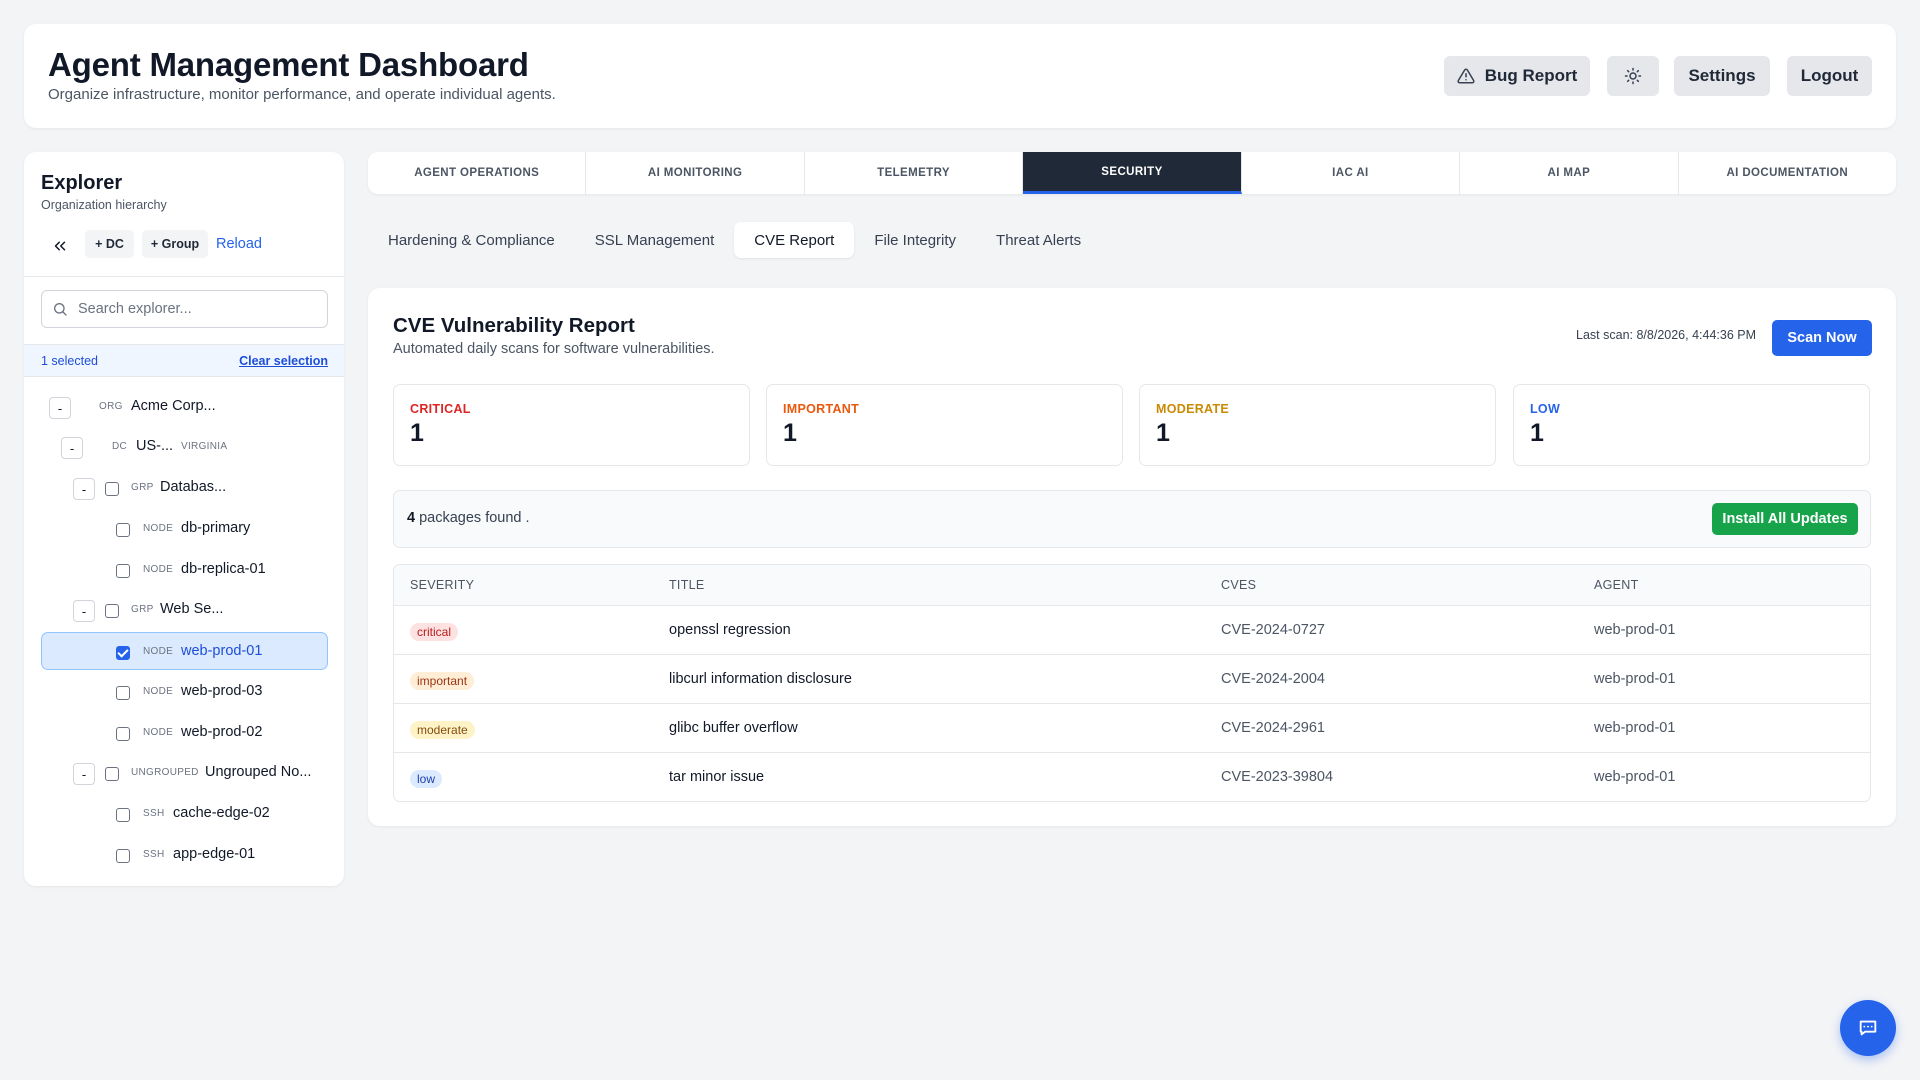 This screenshot has height=1080, width=1920. What do you see at coordinates (695, 173) in the screenshot?
I see `tab-ai-monitoring: AI MONITORING` at bounding box center [695, 173].